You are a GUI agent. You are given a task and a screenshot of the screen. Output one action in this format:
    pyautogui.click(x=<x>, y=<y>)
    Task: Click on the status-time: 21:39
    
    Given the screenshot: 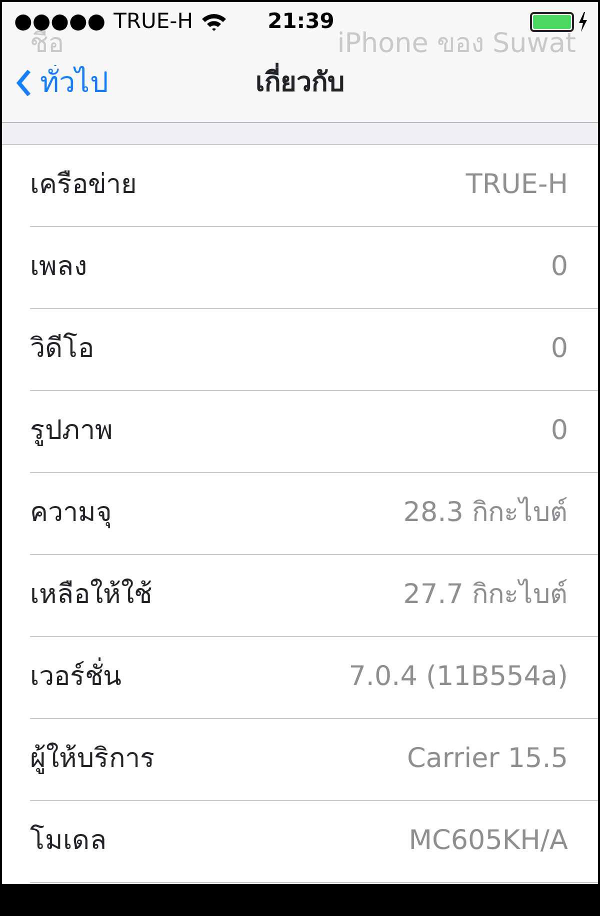 What is the action you would take?
    pyautogui.click(x=301, y=22)
    